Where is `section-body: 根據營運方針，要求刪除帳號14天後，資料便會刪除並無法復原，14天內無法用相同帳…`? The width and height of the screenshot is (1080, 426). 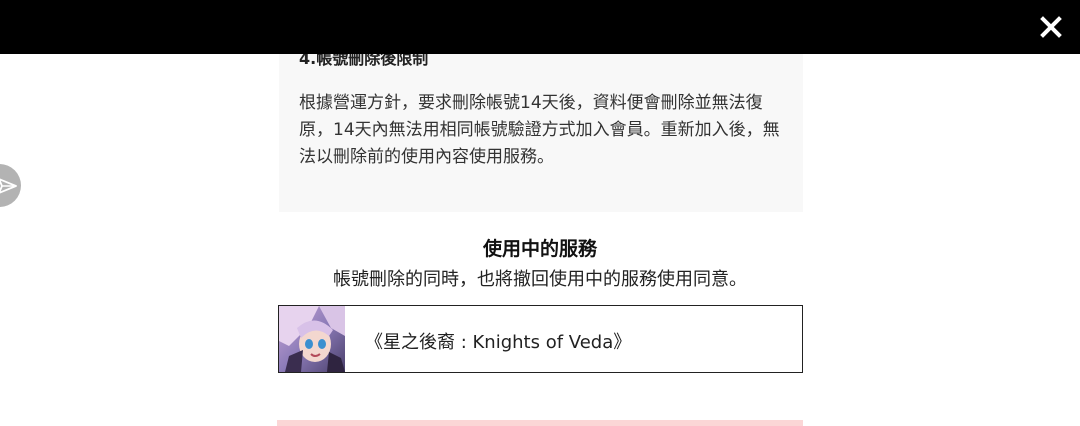 section-body: 根據營運方針，要求刪除帳號14天後，資料便會刪除並無法復原，14天內無法用相同帳… is located at coordinates (539, 130).